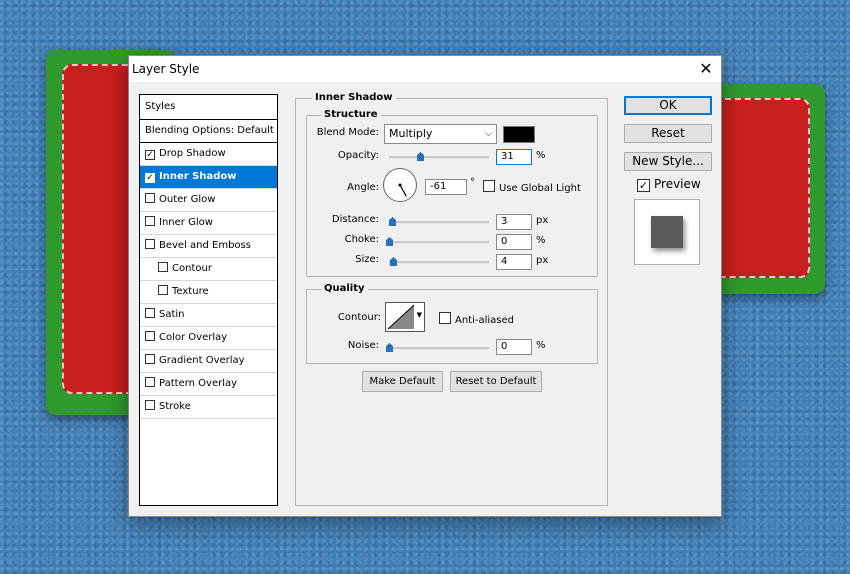 Image resolution: width=850 pixels, height=574 pixels. Describe the element at coordinates (514, 347) in the screenshot. I see `noise-input: 0` at that location.